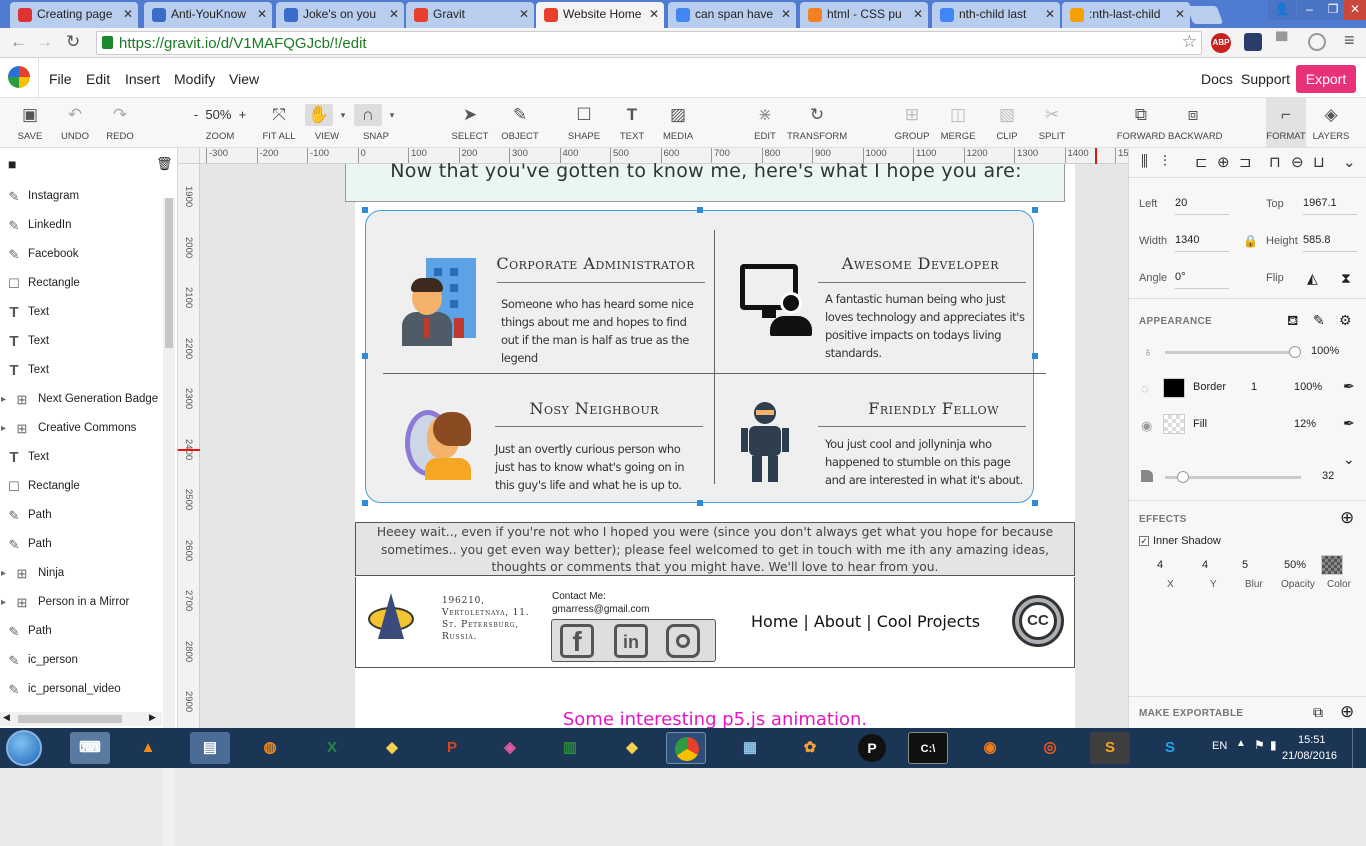 The width and height of the screenshot is (1366, 846). Describe the element at coordinates (470, 123) in the screenshot. I see `select-tool: ➤ SELECT` at that location.